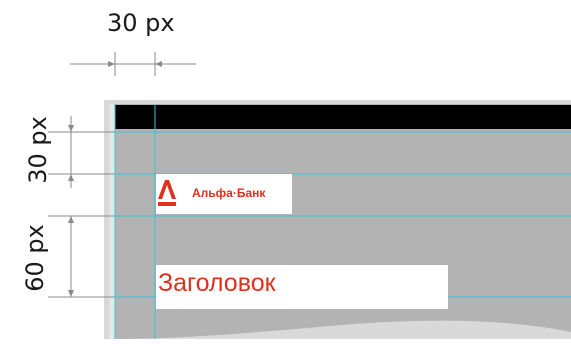  Describe the element at coordinates (229, 193) in the screenshot. I see `logo-text: Альфа·Банк` at that location.